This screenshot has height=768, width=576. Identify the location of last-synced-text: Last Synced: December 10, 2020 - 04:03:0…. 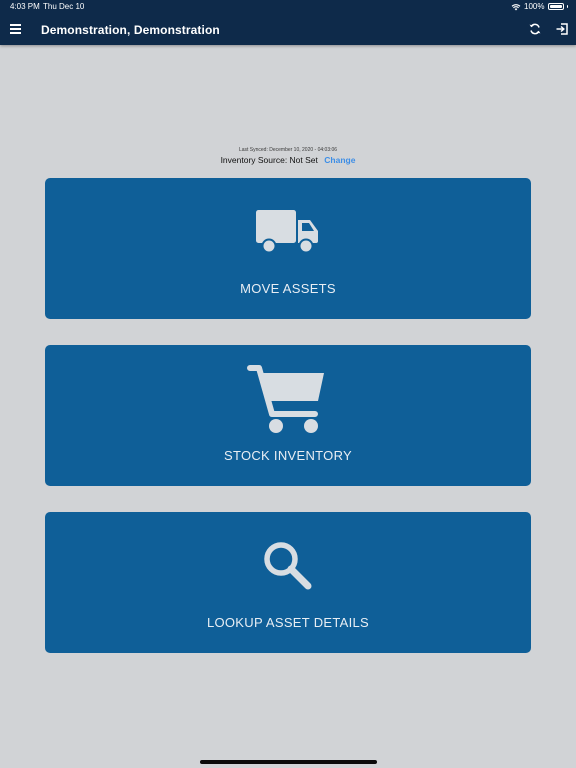
(288, 150).